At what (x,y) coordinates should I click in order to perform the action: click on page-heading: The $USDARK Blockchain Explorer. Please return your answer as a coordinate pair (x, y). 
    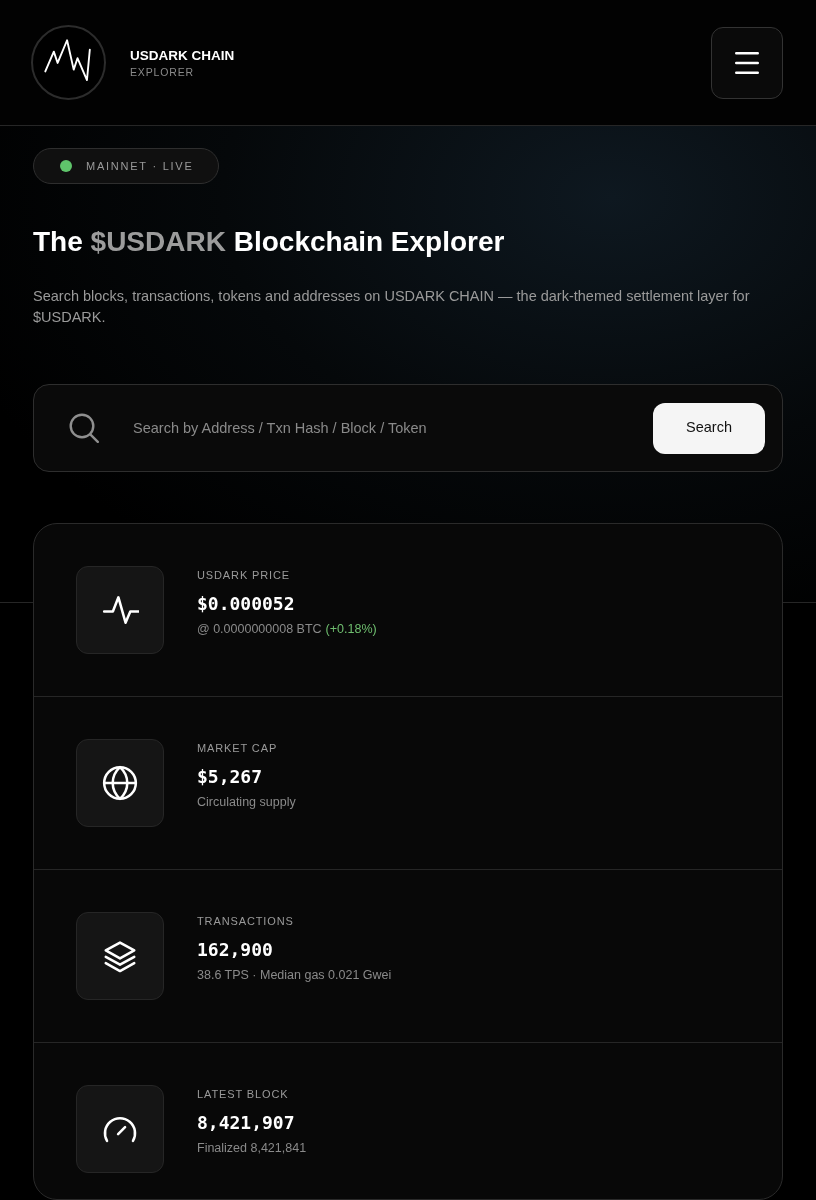
    Looking at the image, I should click on (269, 242).